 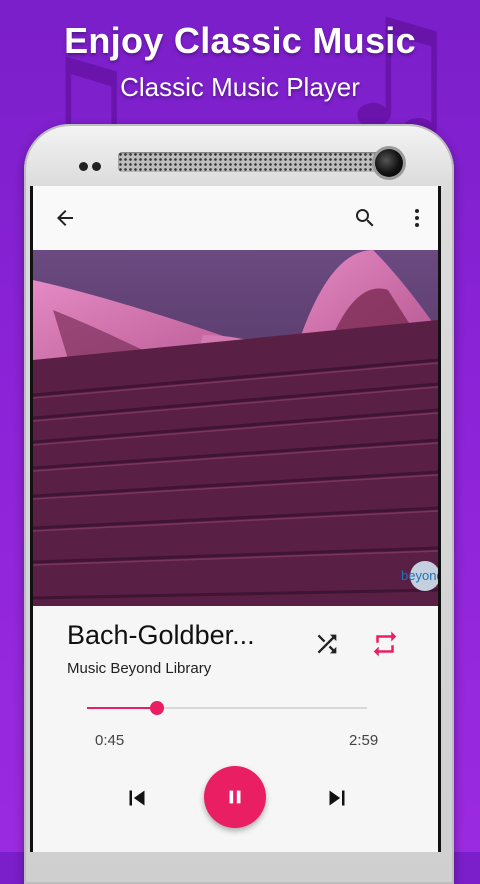 I want to click on pause-icon, so click(x=235, y=797).